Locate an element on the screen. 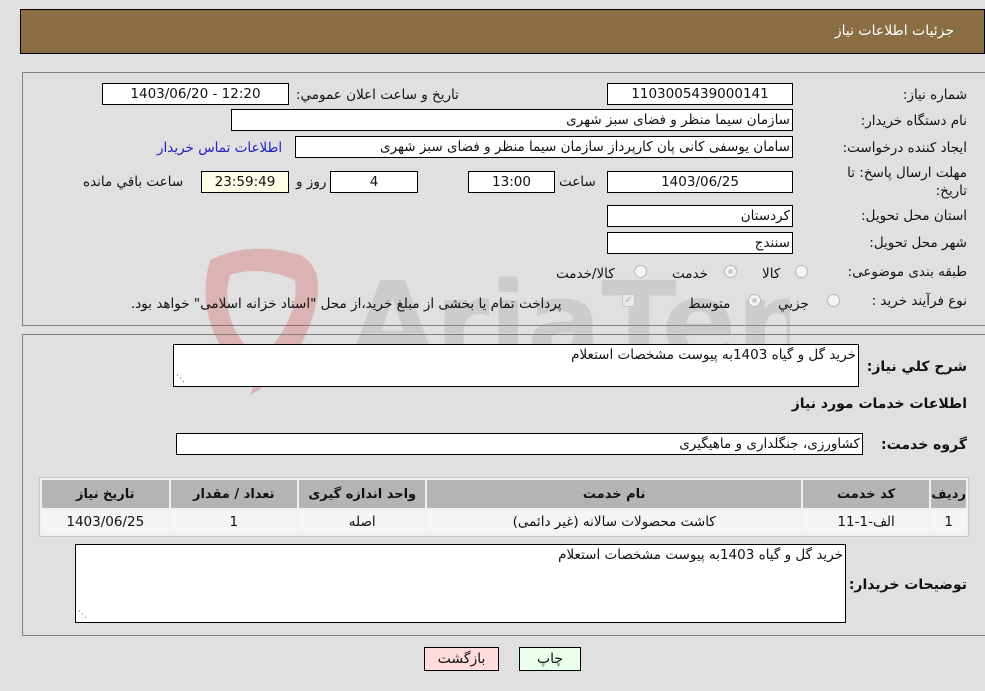 The width and height of the screenshot is (985, 691). announce-datetime-label: تاریخ و ساعت اعلان عمومي: is located at coordinates (377, 95).